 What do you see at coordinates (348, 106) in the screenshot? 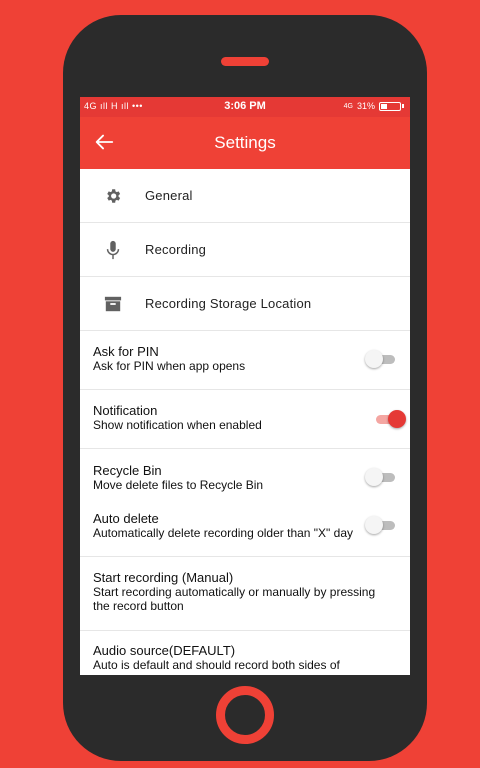
I see `network-type: 4G` at bounding box center [348, 106].